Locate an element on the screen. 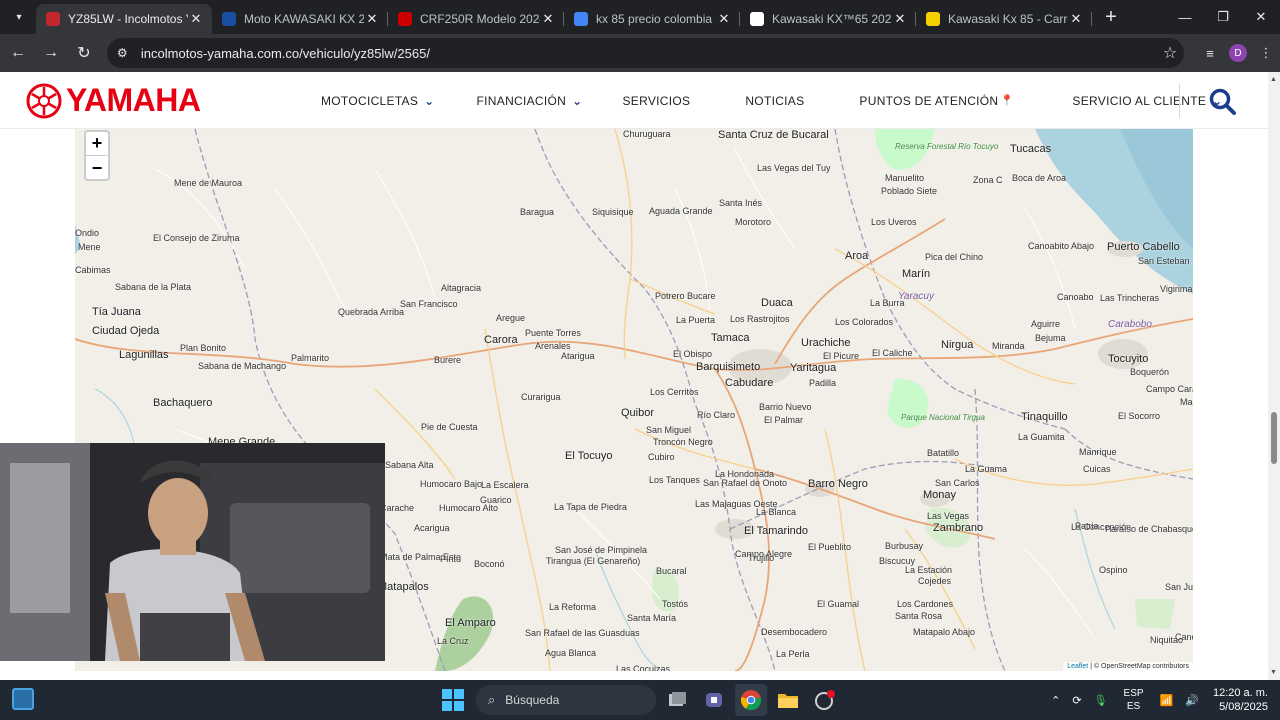 This screenshot has height=720, width=1280. wifi-icon: 📶 is located at coordinates (1167, 700).